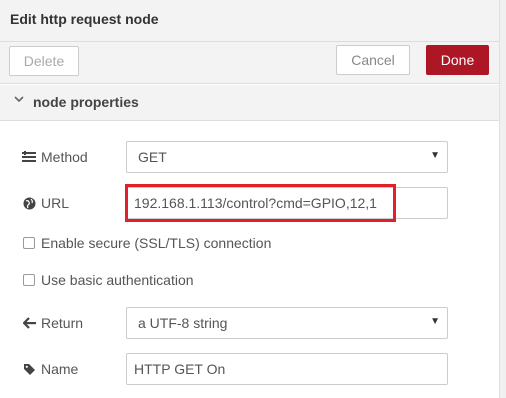  I want to click on chevron-down-icon, so click(19, 100).